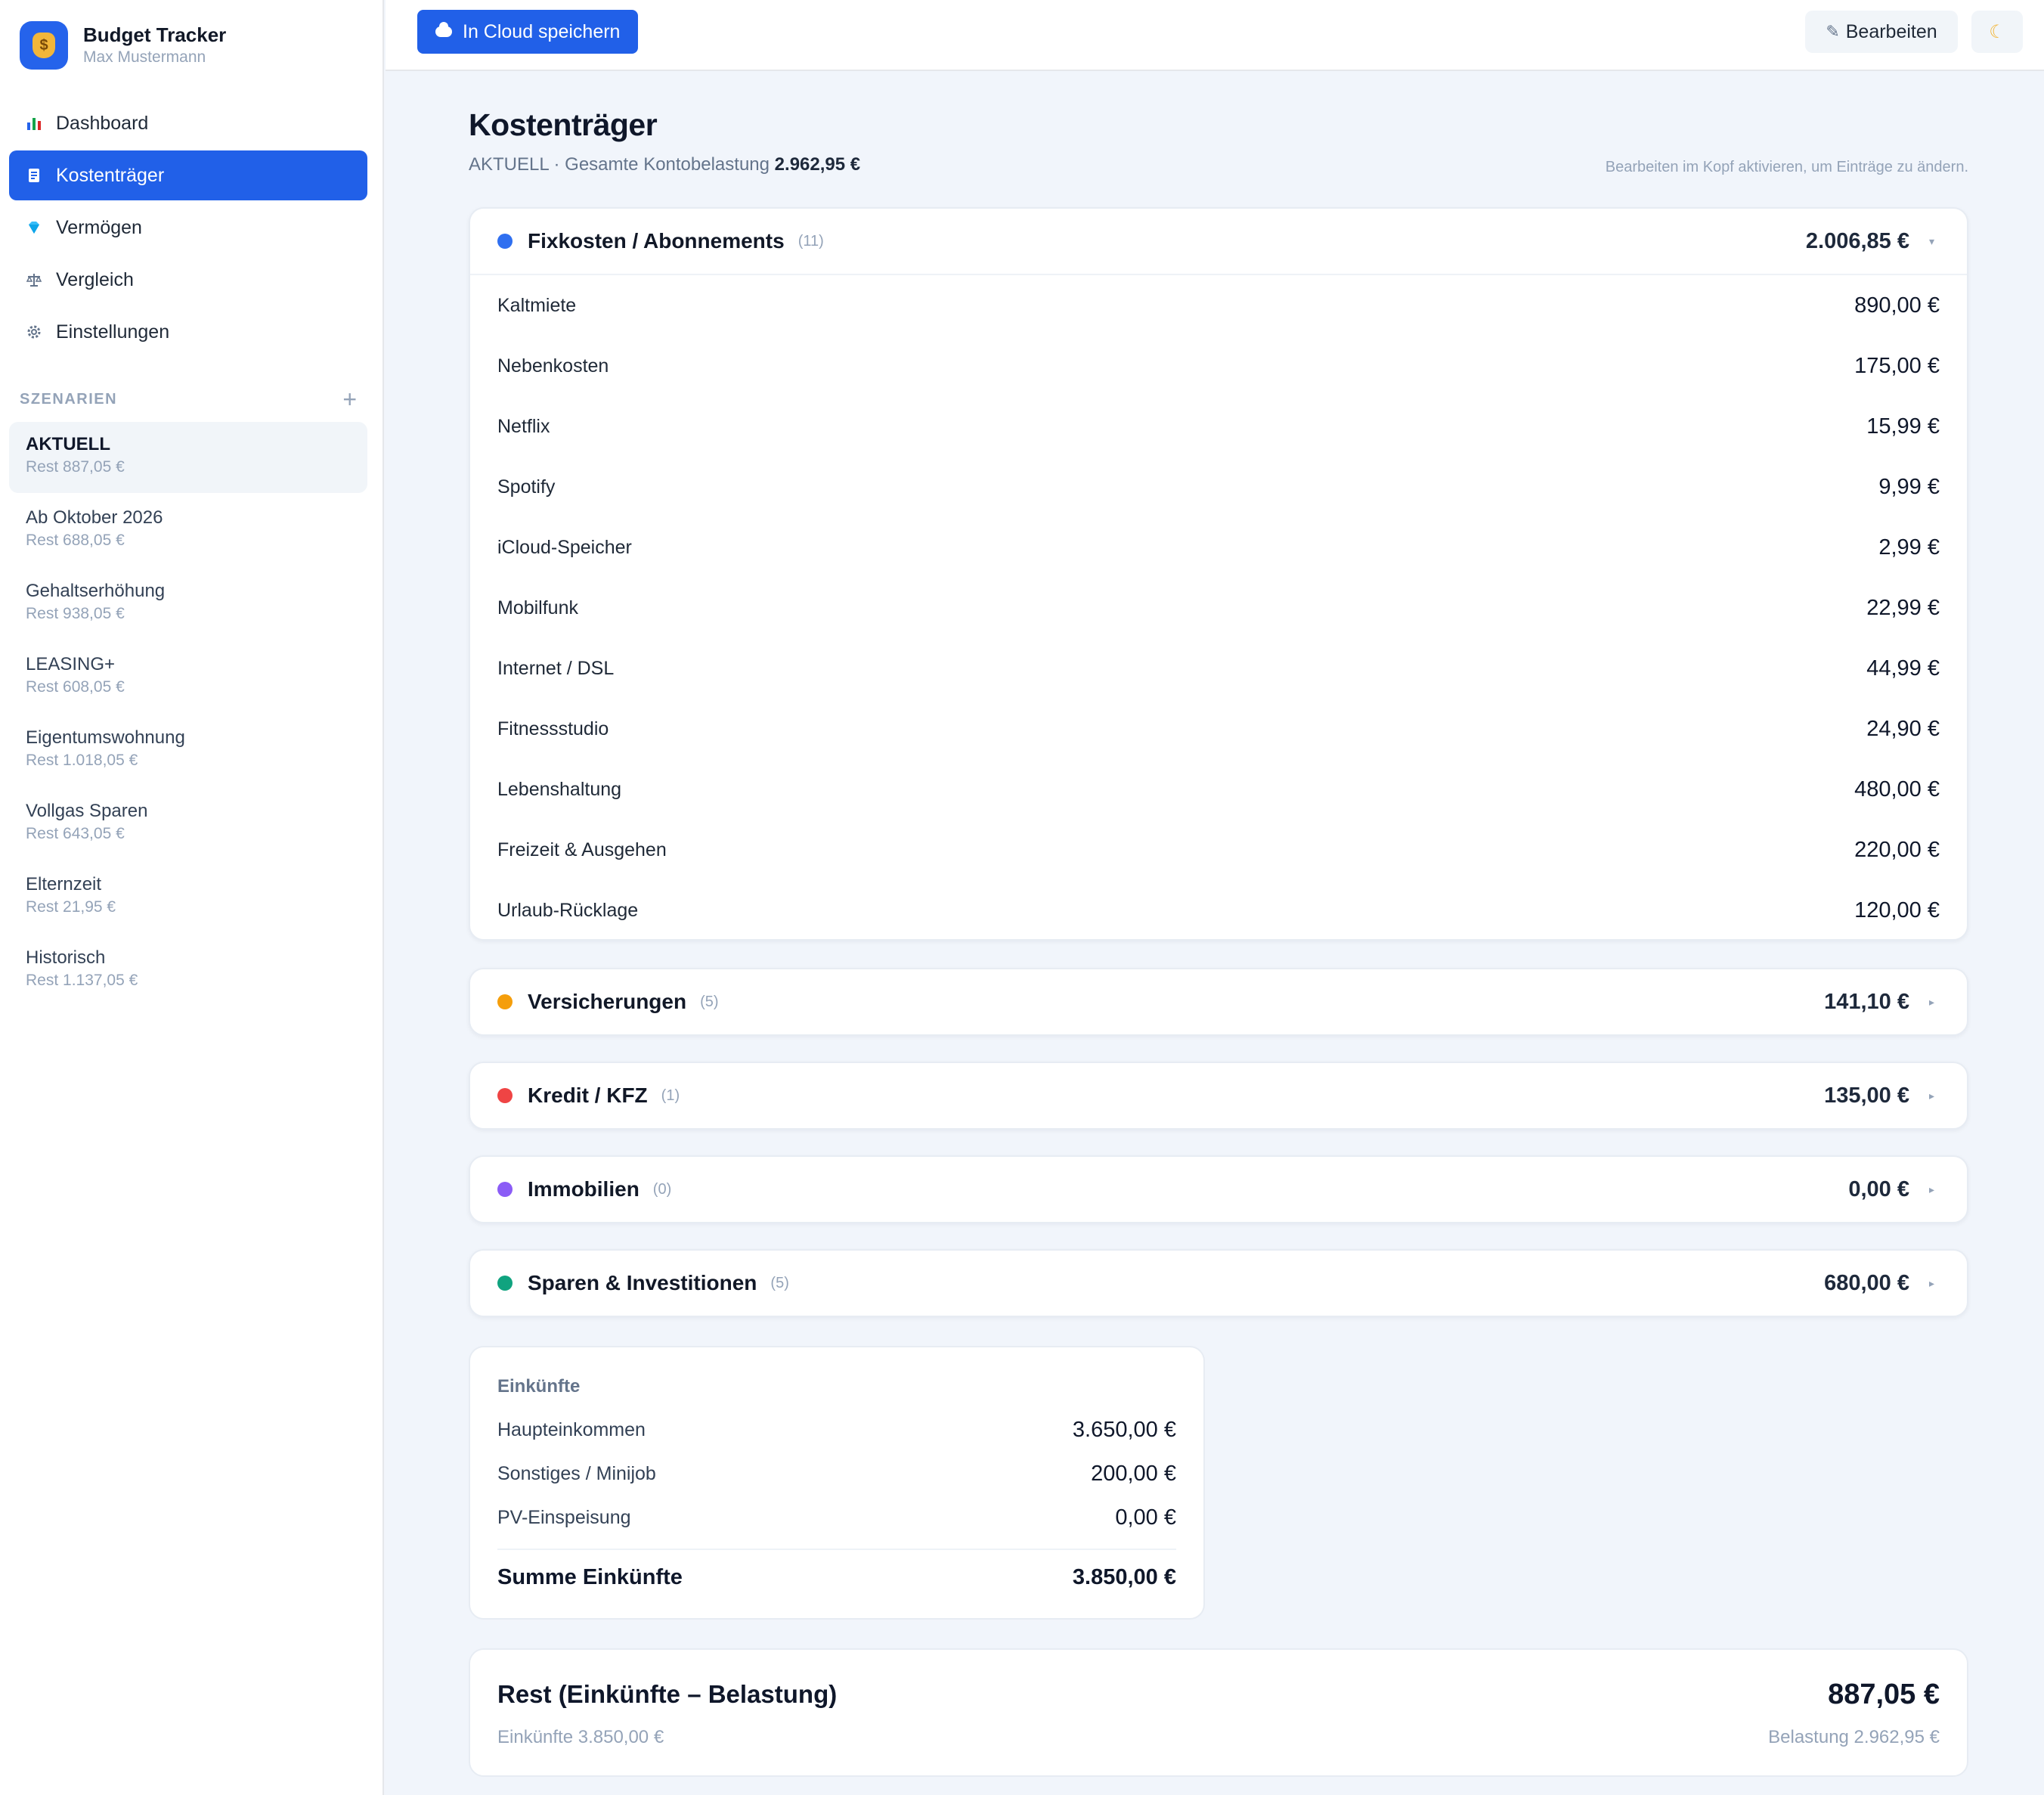  I want to click on category-count: (0), so click(662, 1189).